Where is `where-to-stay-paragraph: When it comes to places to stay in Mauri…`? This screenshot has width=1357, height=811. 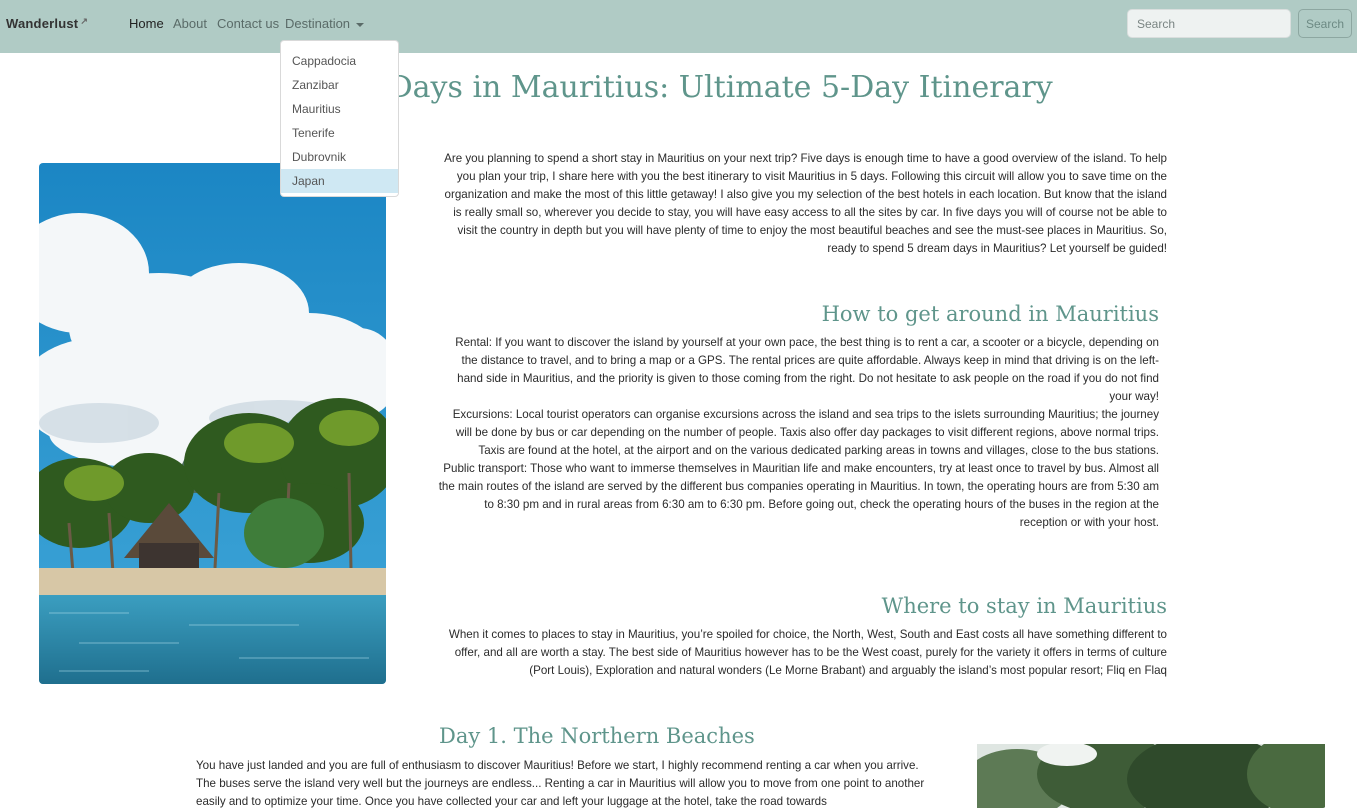
where-to-stay-paragraph: When it comes to places to stay in Mauri… is located at coordinates (807, 652).